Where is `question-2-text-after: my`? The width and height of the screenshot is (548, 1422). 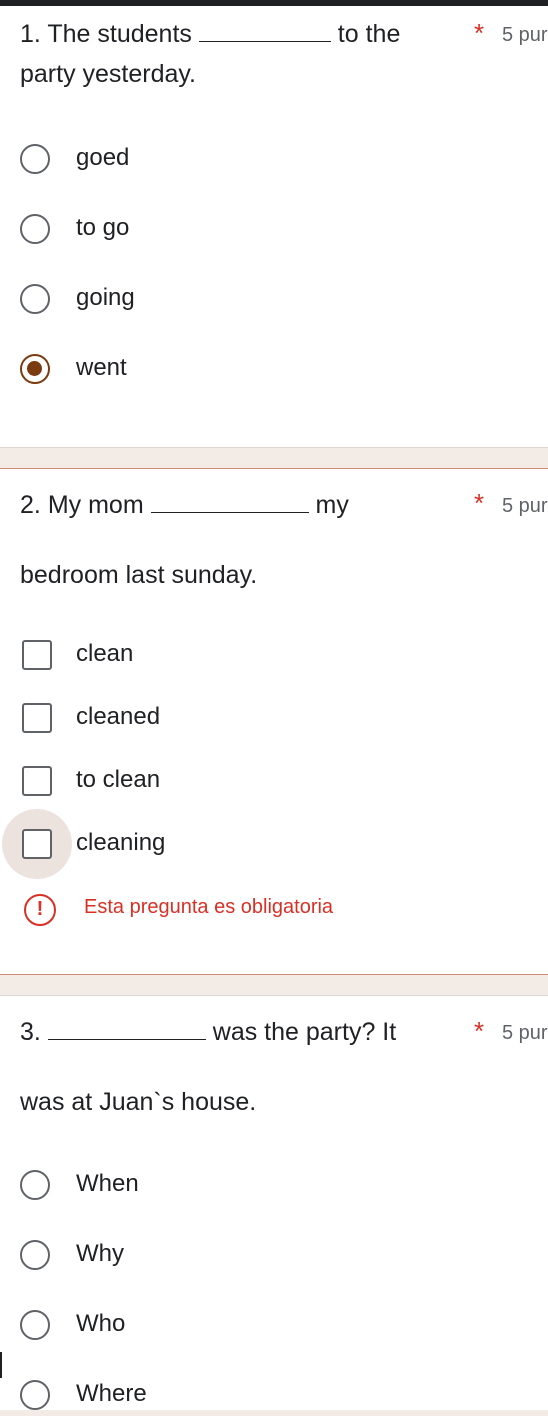 question-2-text-after: my is located at coordinates (332, 505).